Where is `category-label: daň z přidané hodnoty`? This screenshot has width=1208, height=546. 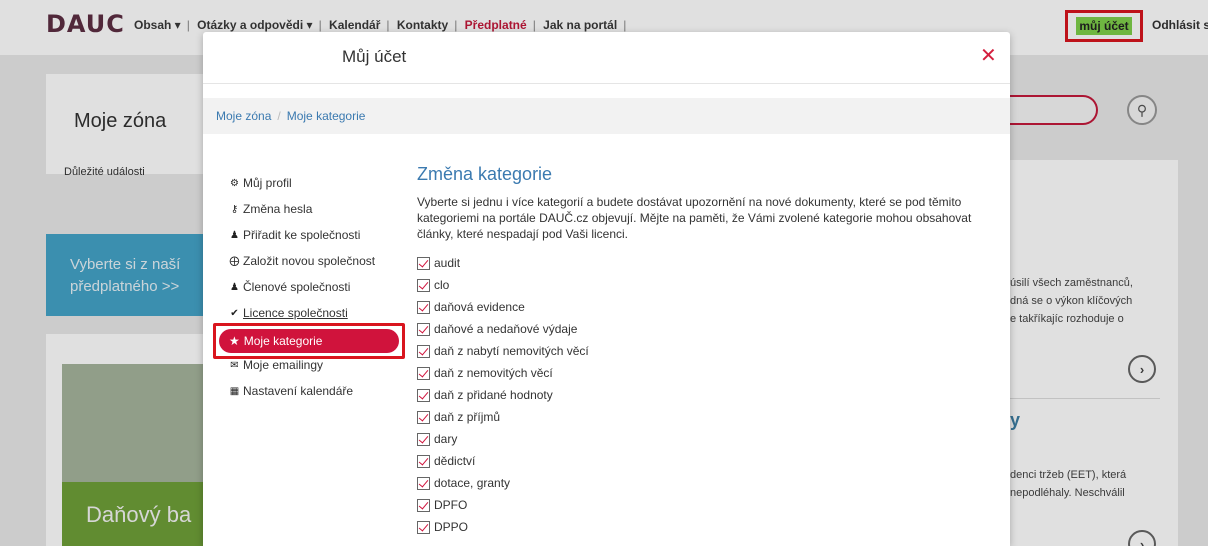 category-label: daň z přidané hodnoty is located at coordinates (493, 395).